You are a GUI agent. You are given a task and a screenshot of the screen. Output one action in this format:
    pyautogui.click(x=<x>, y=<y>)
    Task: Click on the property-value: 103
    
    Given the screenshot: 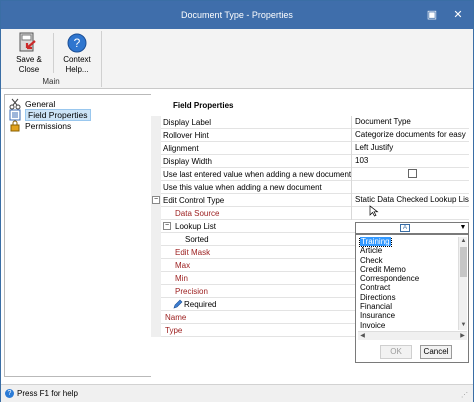 What is the action you would take?
    pyautogui.click(x=410, y=161)
    